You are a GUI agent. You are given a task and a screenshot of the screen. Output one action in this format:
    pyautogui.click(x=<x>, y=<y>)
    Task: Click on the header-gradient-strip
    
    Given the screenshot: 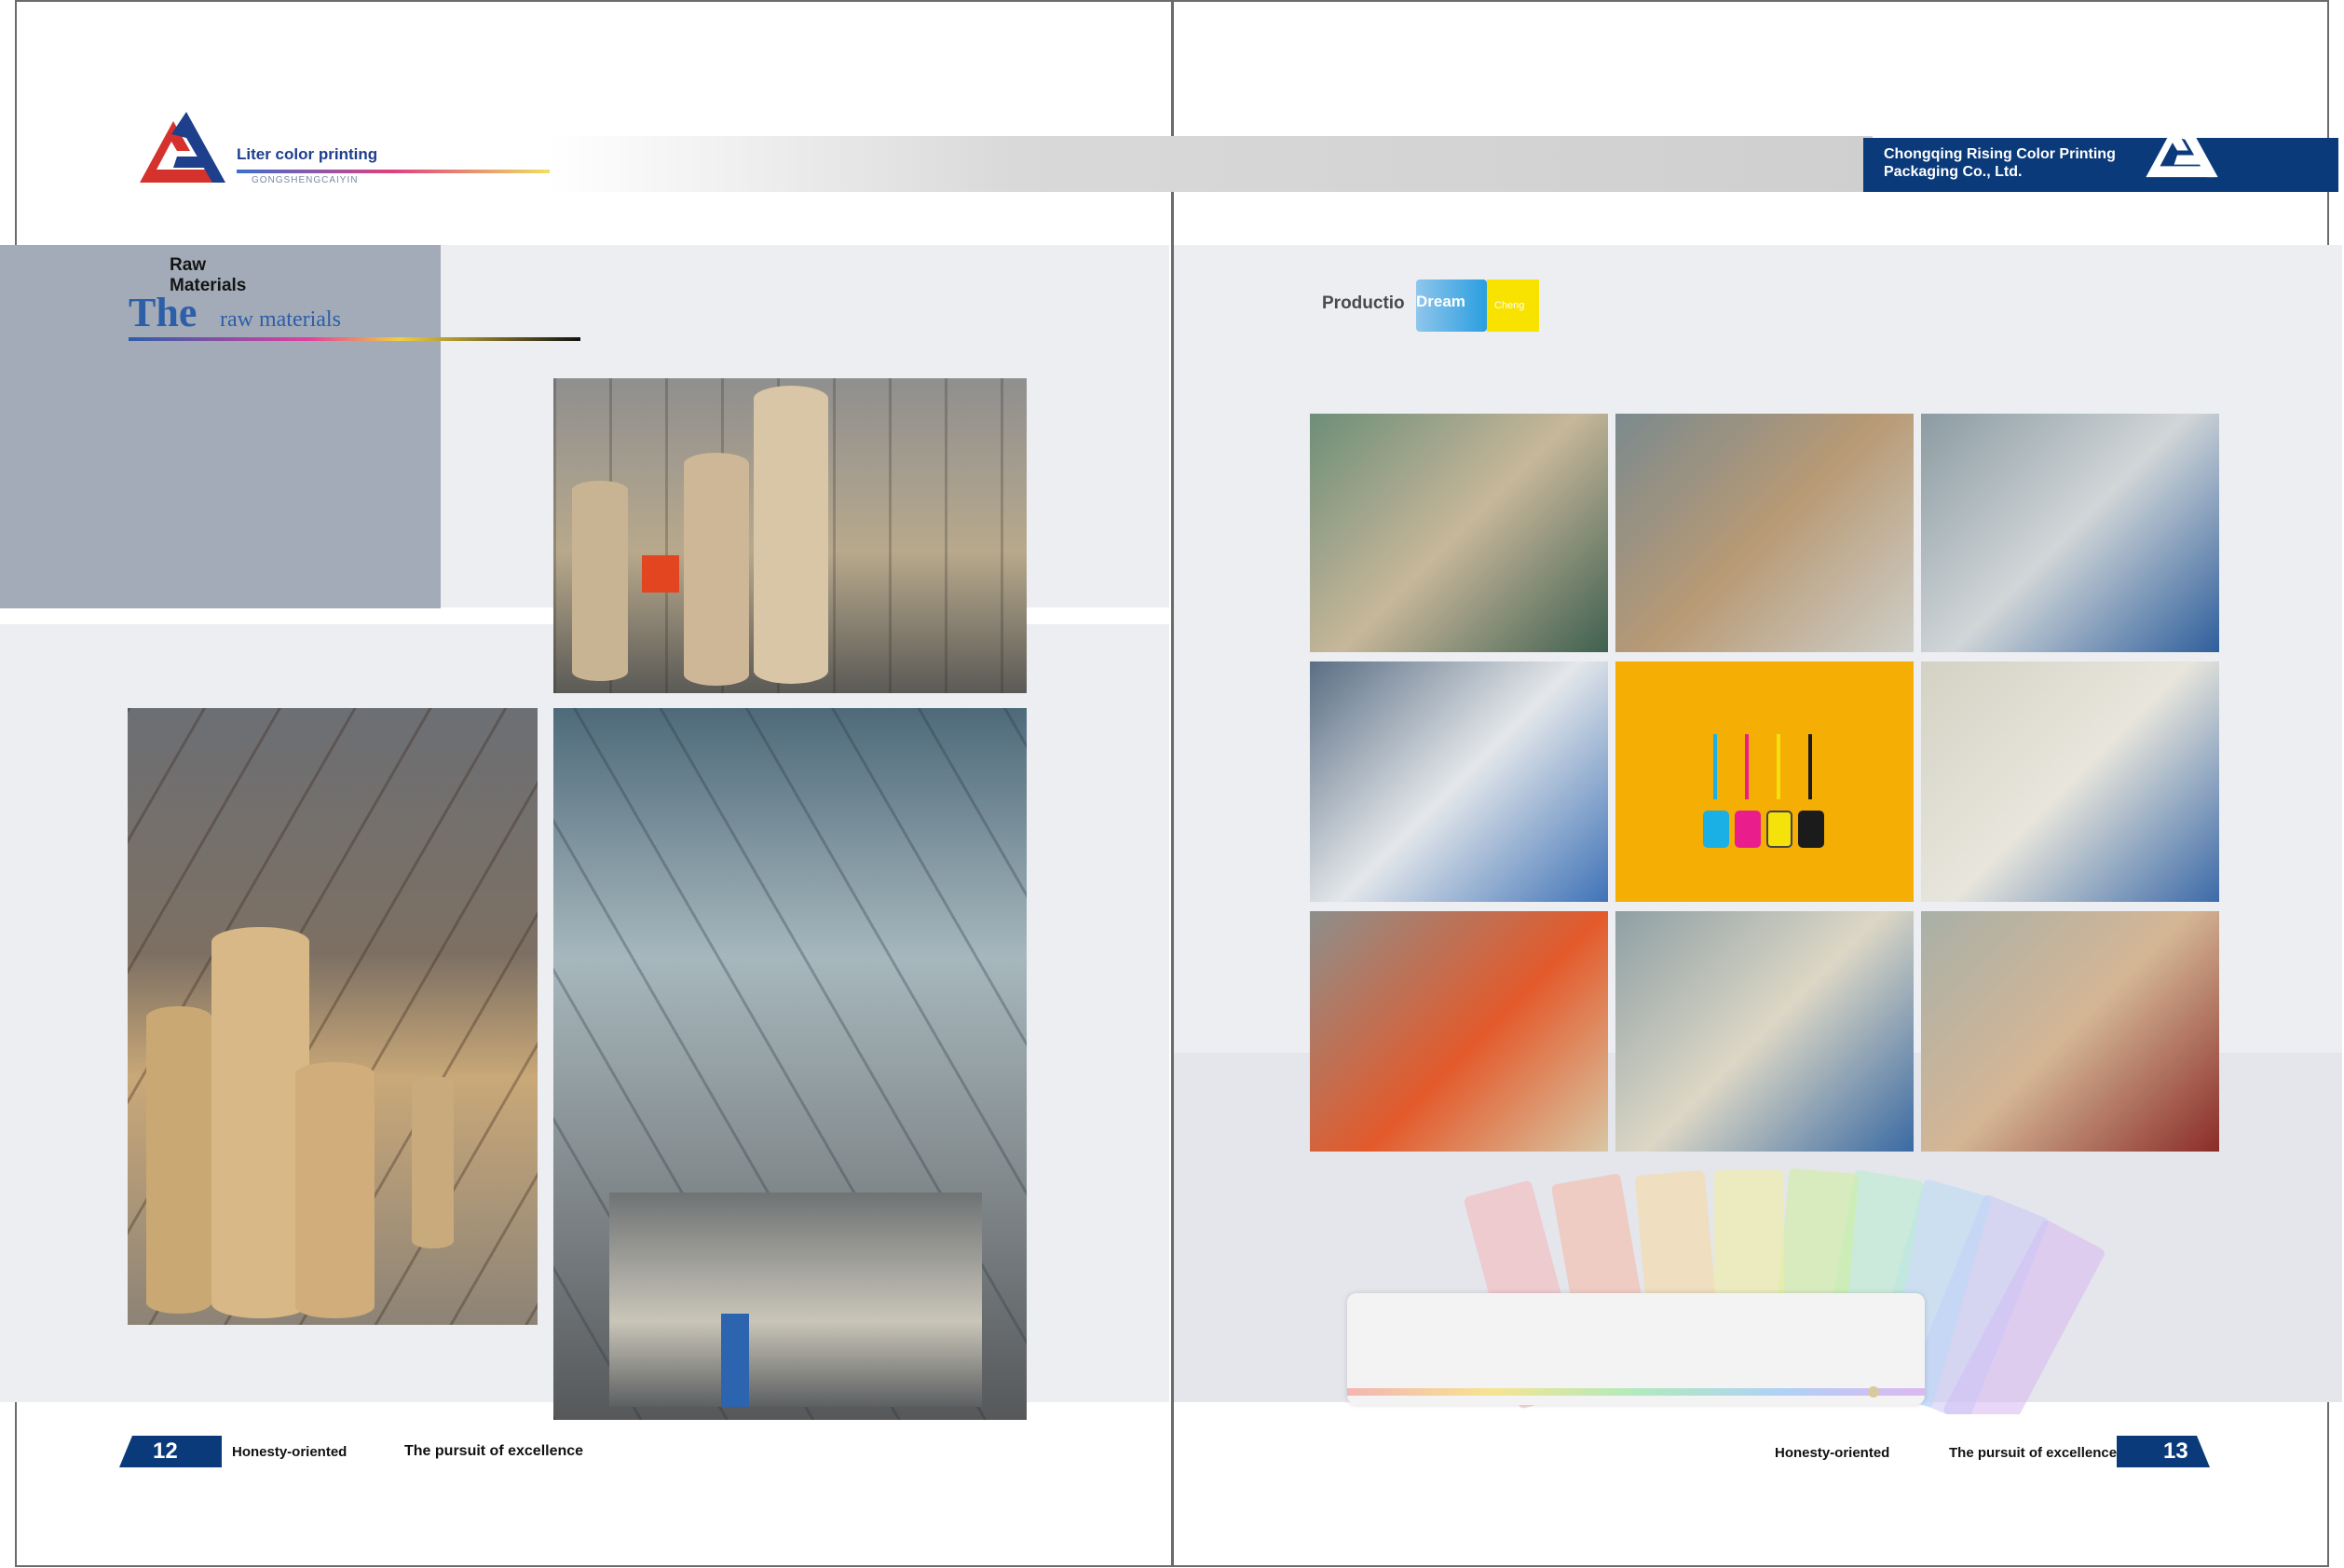 What is the action you would take?
    pyautogui.click(x=1211, y=164)
    